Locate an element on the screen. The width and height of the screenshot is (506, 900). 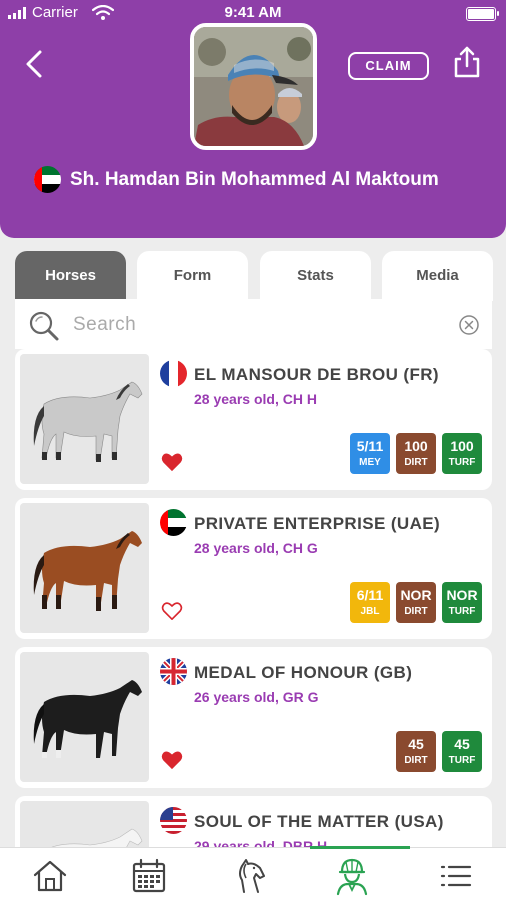
status-bar: Carrier 9:41 AM is located at coordinates (253, 13).